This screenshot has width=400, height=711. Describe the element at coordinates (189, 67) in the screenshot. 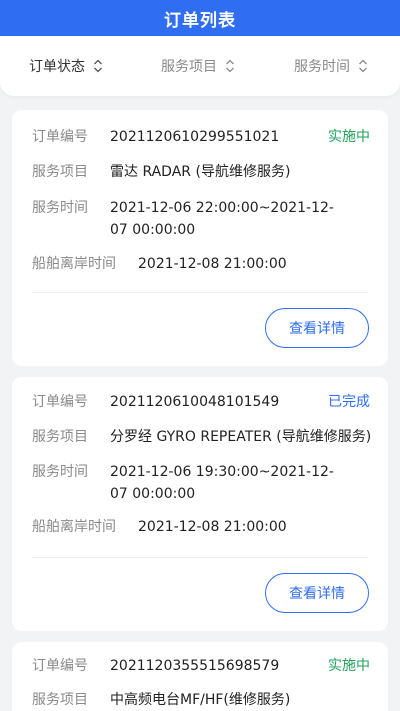

I see `filter-label: 服务项目` at that location.